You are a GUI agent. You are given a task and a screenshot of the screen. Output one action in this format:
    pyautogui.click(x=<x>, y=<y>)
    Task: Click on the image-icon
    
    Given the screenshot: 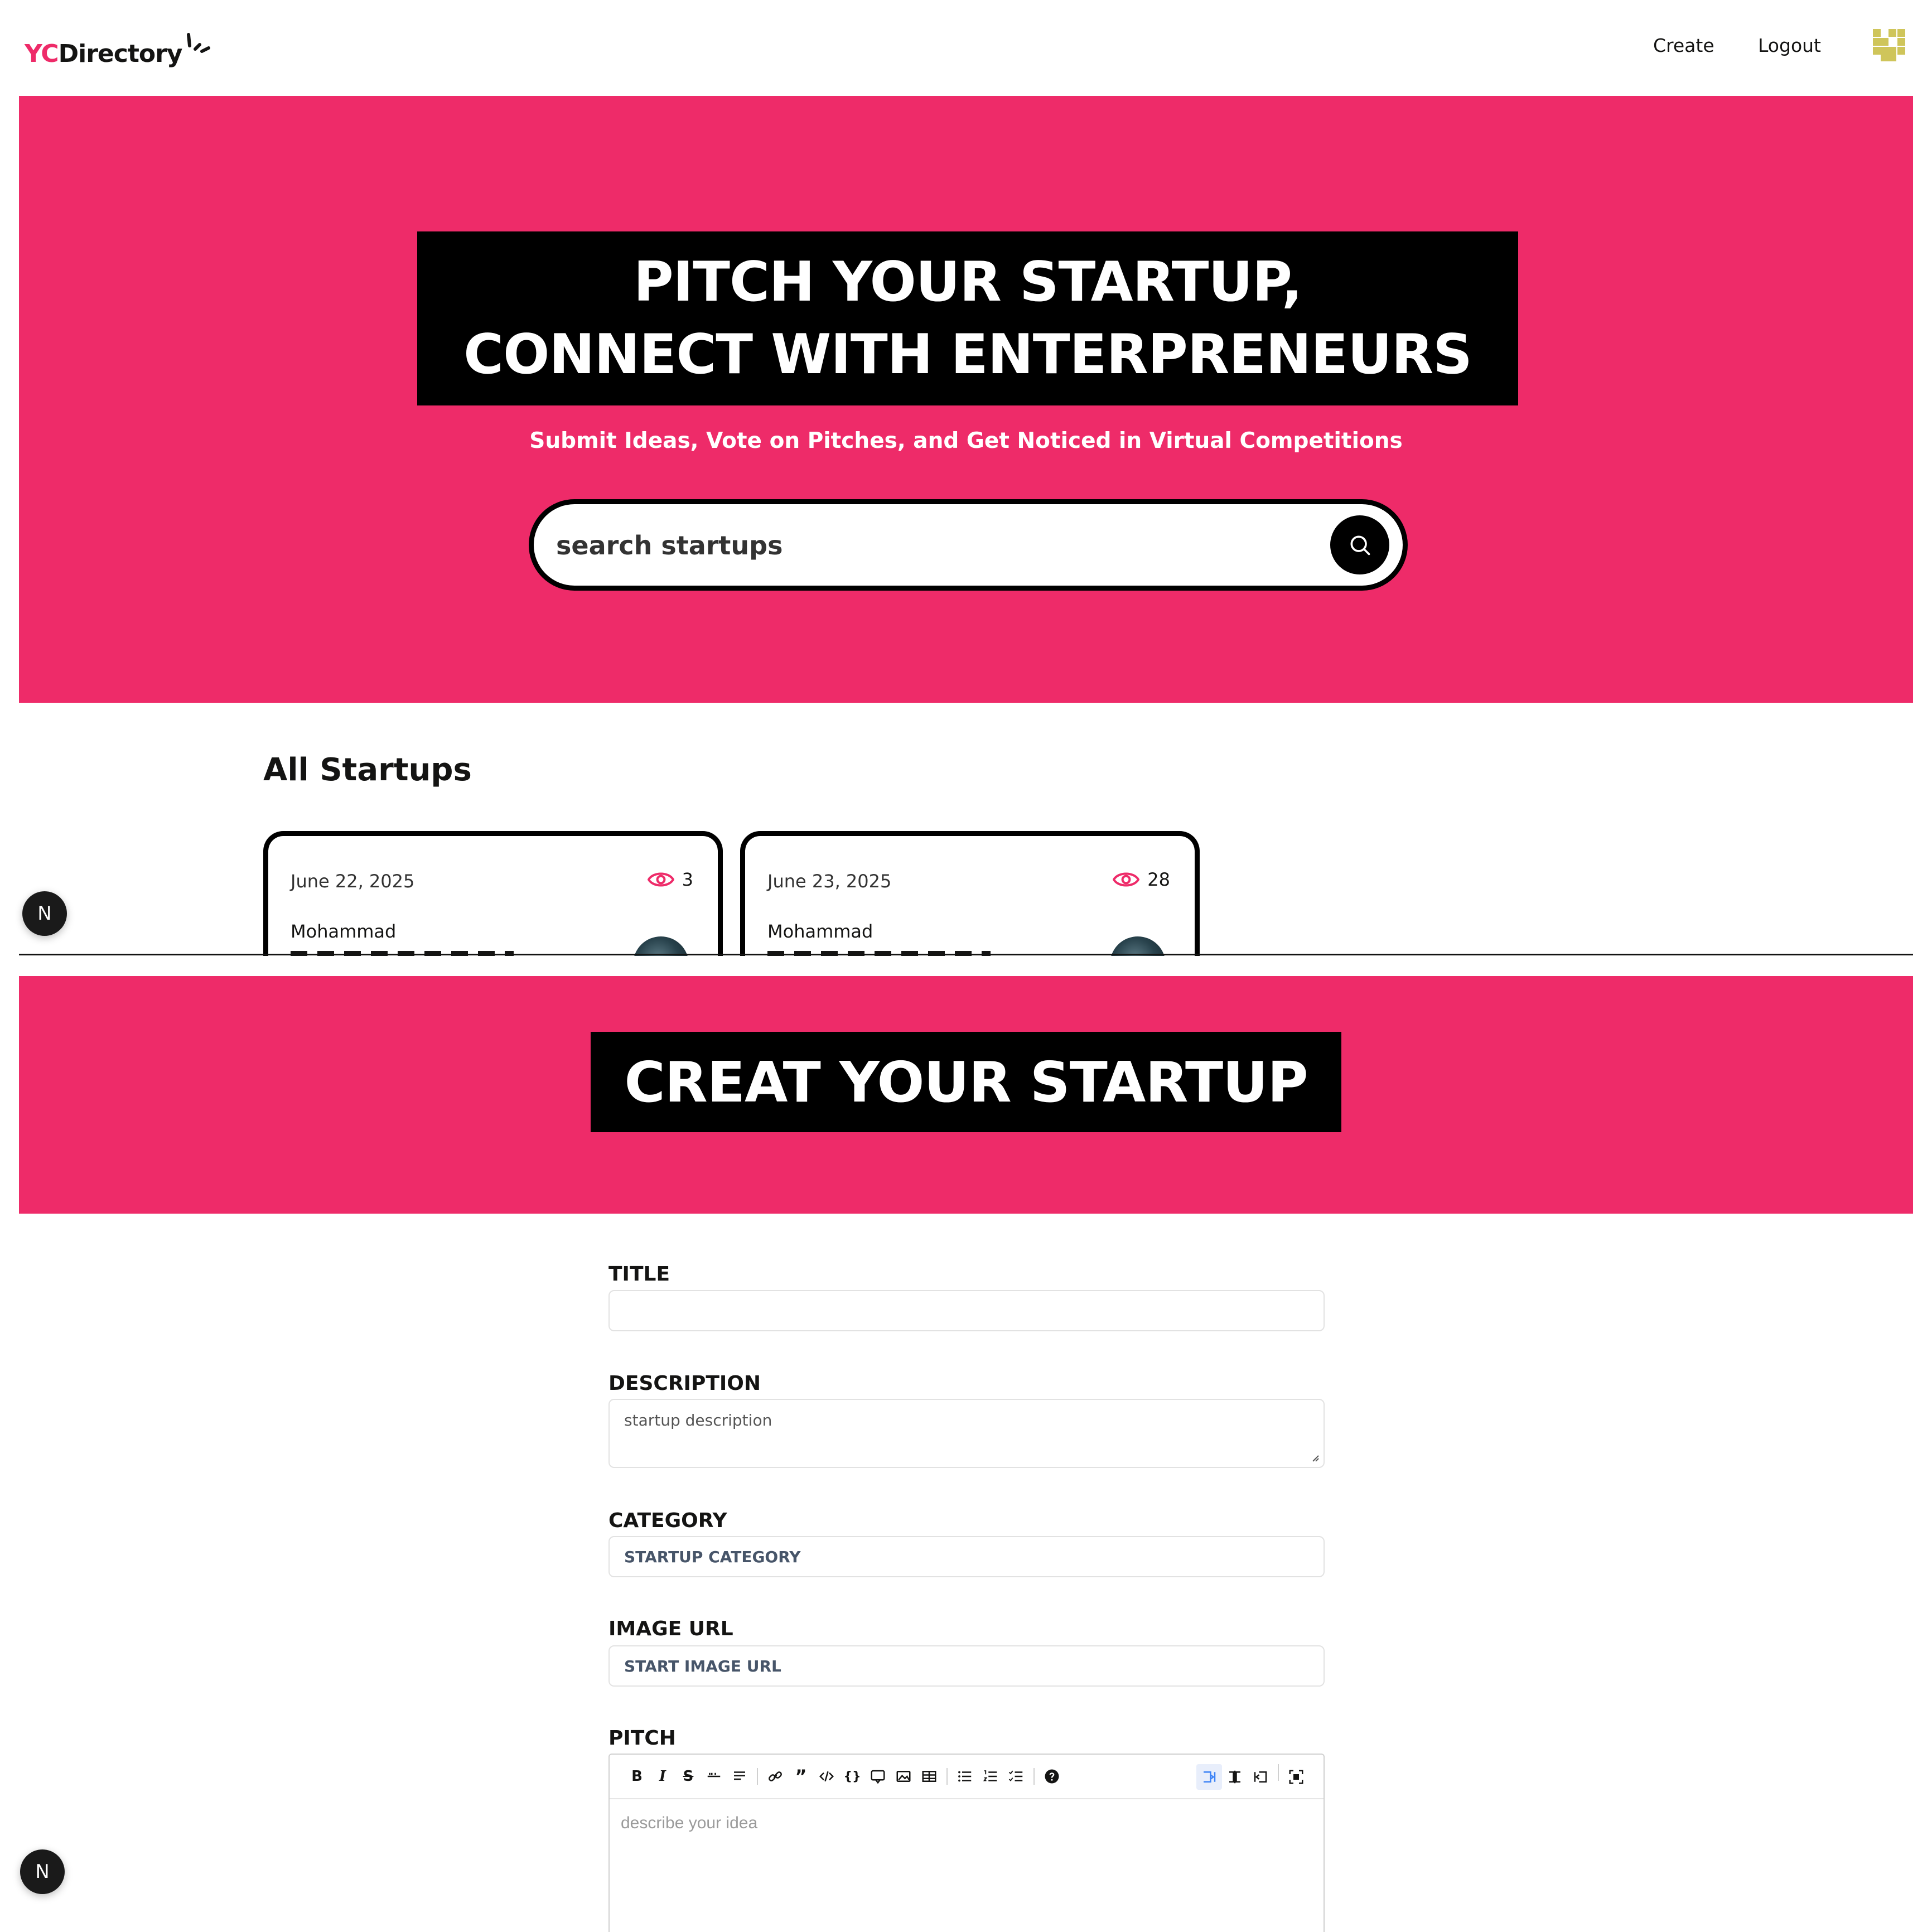 What is the action you would take?
    pyautogui.click(x=903, y=1776)
    